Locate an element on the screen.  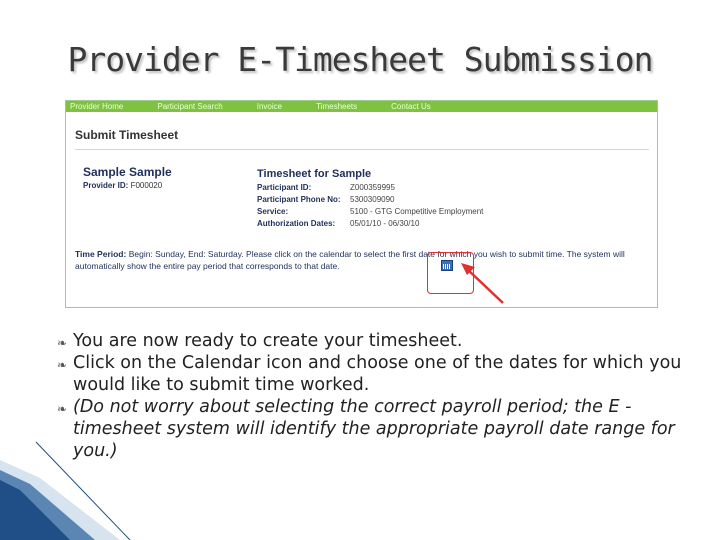
field-value: 05/01/10 - 06/30/10 is located at coordinates (385, 223).